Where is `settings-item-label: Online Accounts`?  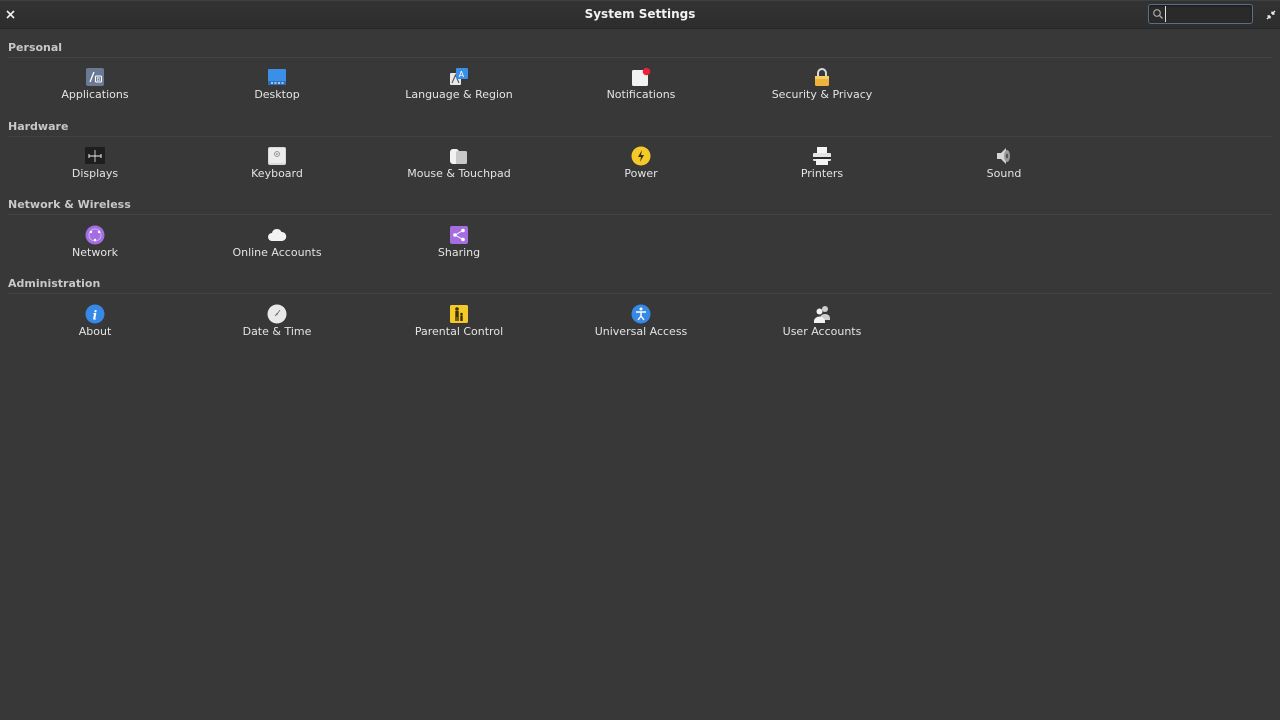
settings-item-label: Online Accounts is located at coordinates (277, 252).